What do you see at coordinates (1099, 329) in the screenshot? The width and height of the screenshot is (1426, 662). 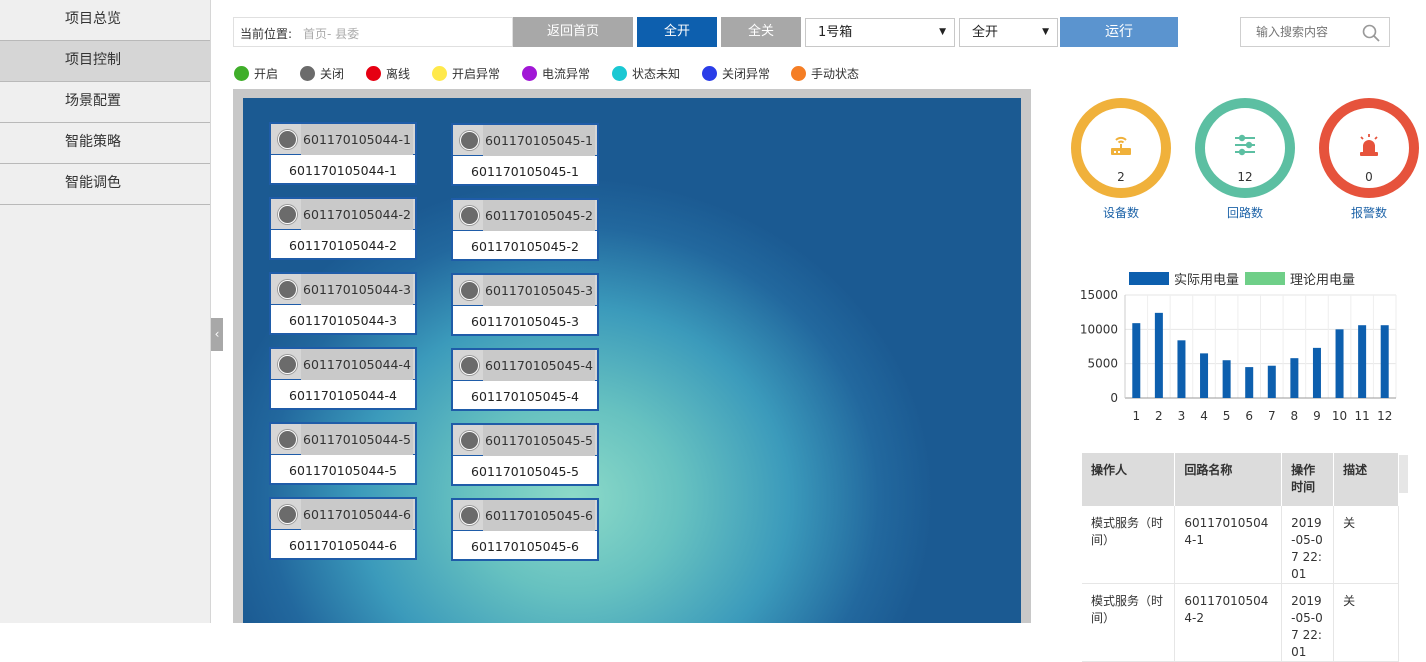 I see `y-tick-label: 10000` at bounding box center [1099, 329].